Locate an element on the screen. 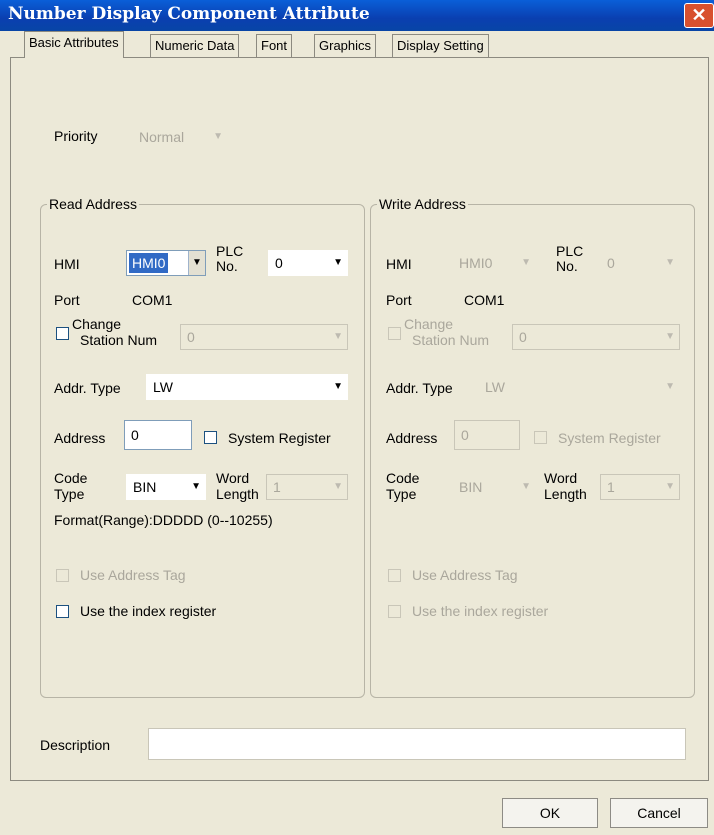 The height and width of the screenshot is (835, 714). tab-numeric-data: Numeric Data is located at coordinates (195, 46).